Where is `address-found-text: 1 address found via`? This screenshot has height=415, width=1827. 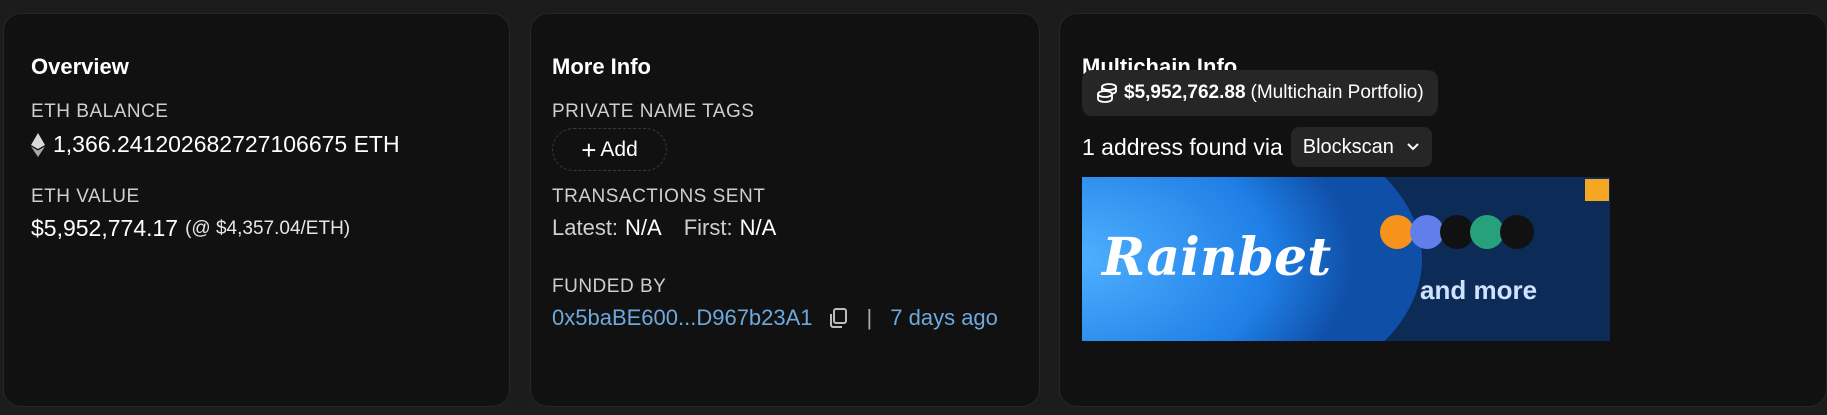
address-found-text: 1 address found via is located at coordinates (1182, 146).